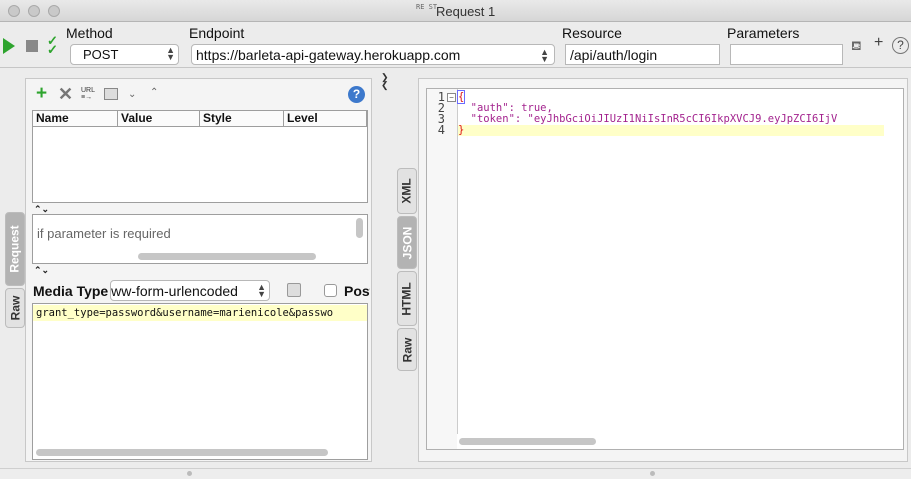 The width and height of the screenshot is (911, 479). Describe the element at coordinates (325, 119) in the screenshot. I see `column-header-level: Level` at that location.